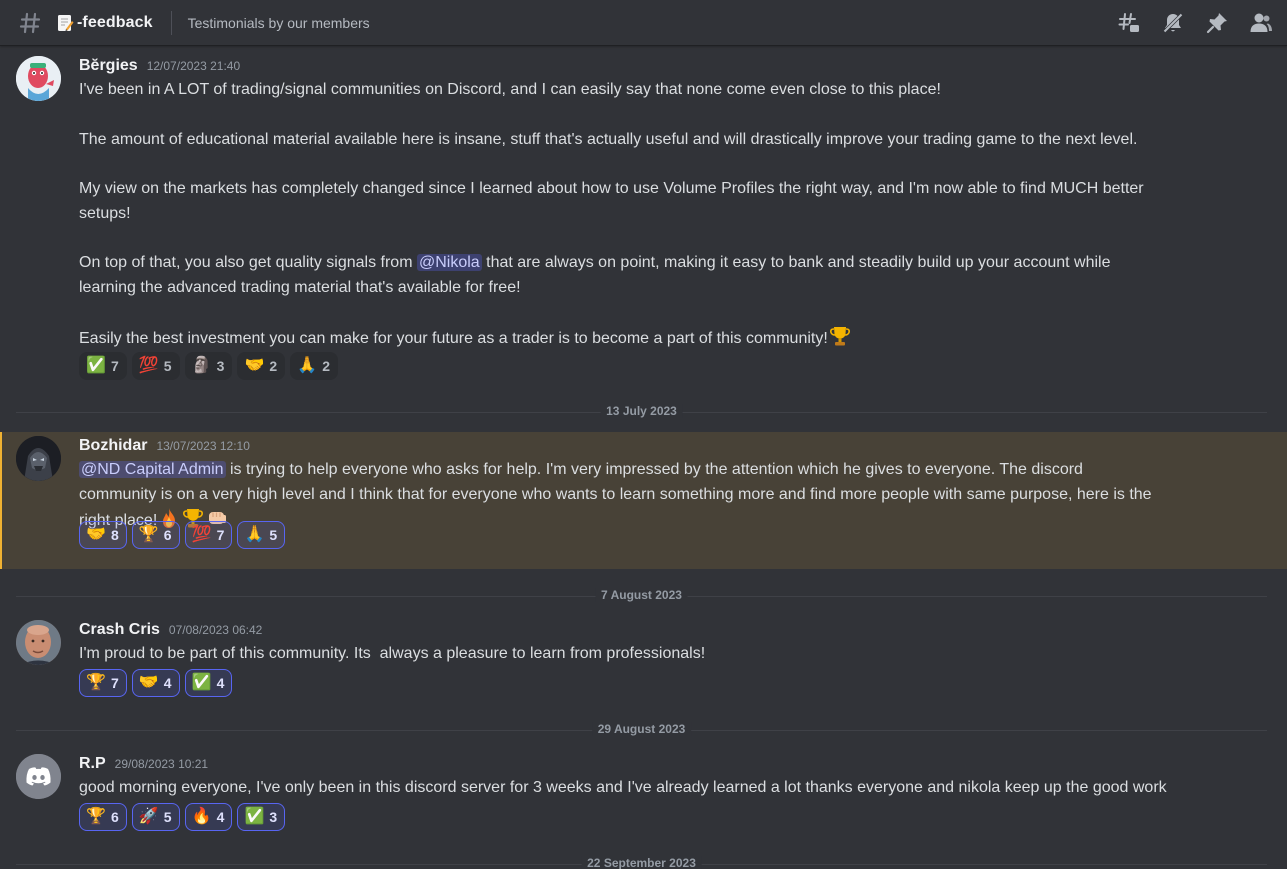 This screenshot has width=1287, height=869. I want to click on header-actions, so click(1195, 23).